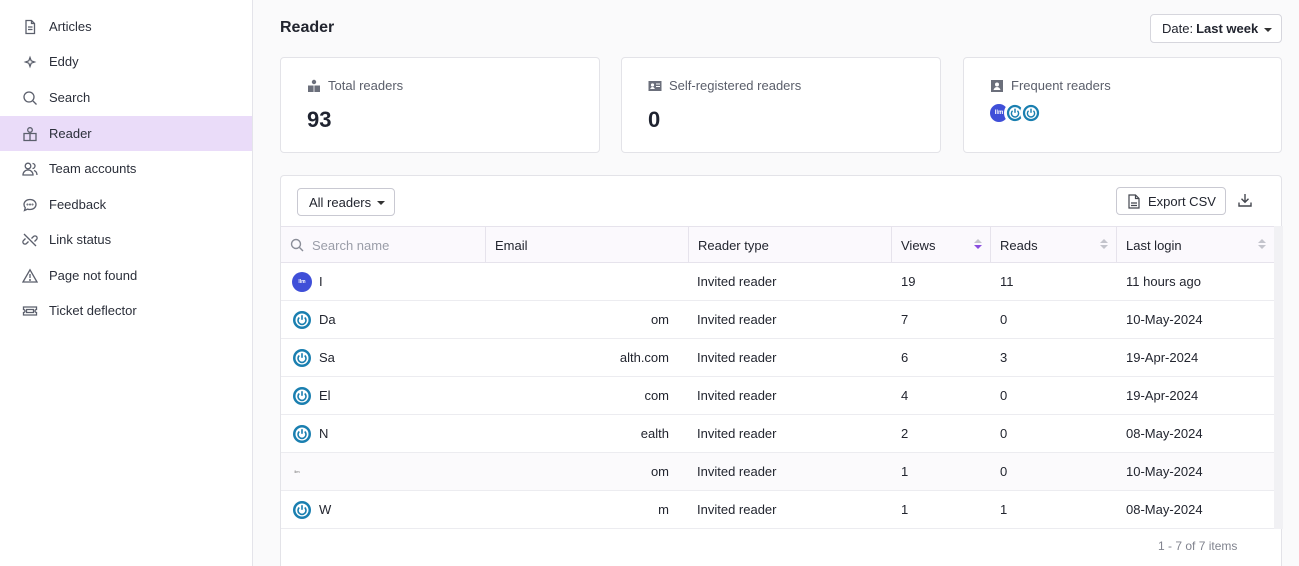 This screenshot has width=1299, height=566. I want to click on reads-cell: 3, so click(1003, 357).